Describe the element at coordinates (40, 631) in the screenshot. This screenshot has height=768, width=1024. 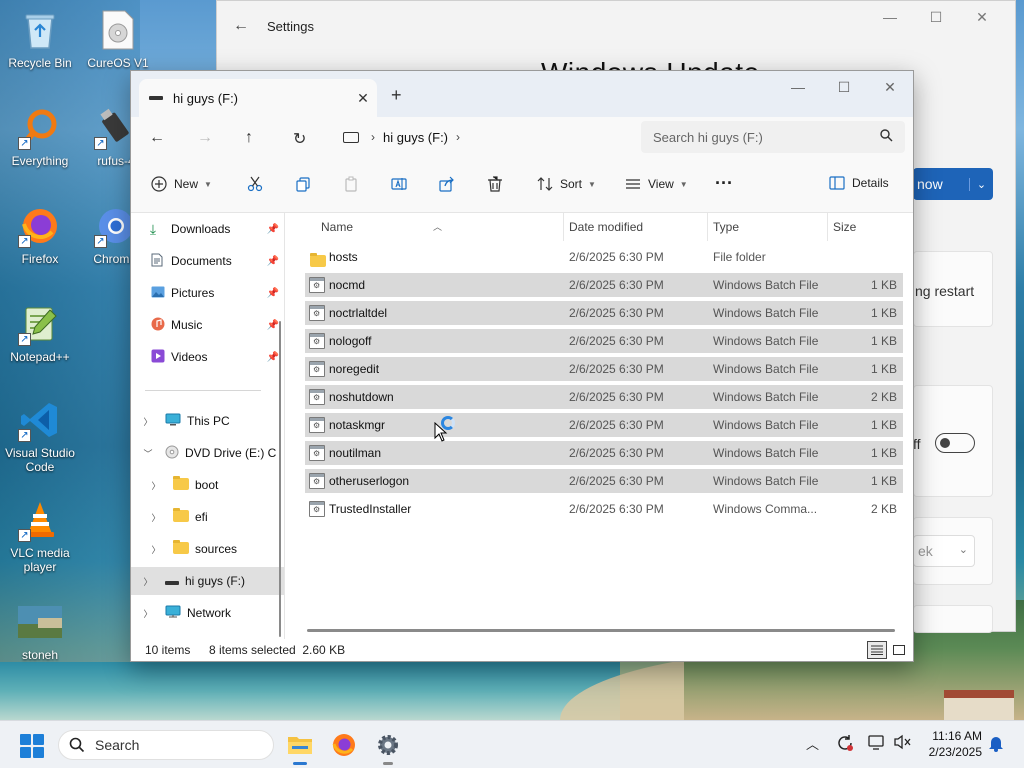
I see `desktop-icon-stoneh: stoneh` at that location.